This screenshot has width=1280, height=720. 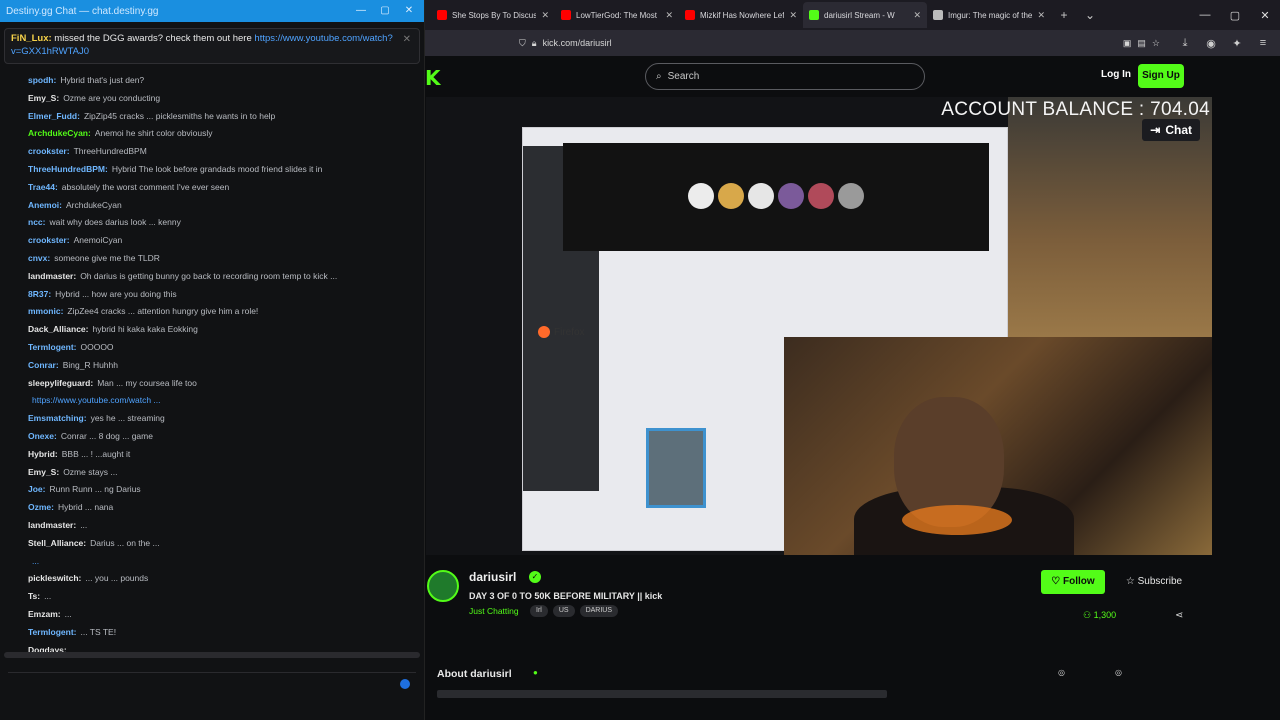 I want to click on chat-username: ThreeHundredBPM:, so click(x=68, y=169).